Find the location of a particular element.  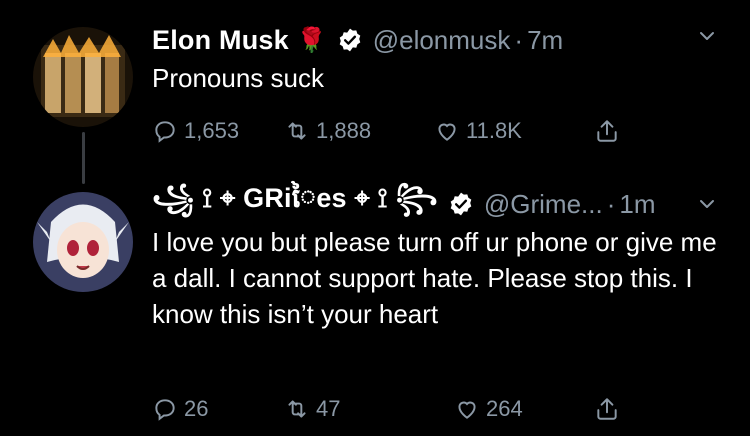

like-count: 11.8K is located at coordinates (494, 130).